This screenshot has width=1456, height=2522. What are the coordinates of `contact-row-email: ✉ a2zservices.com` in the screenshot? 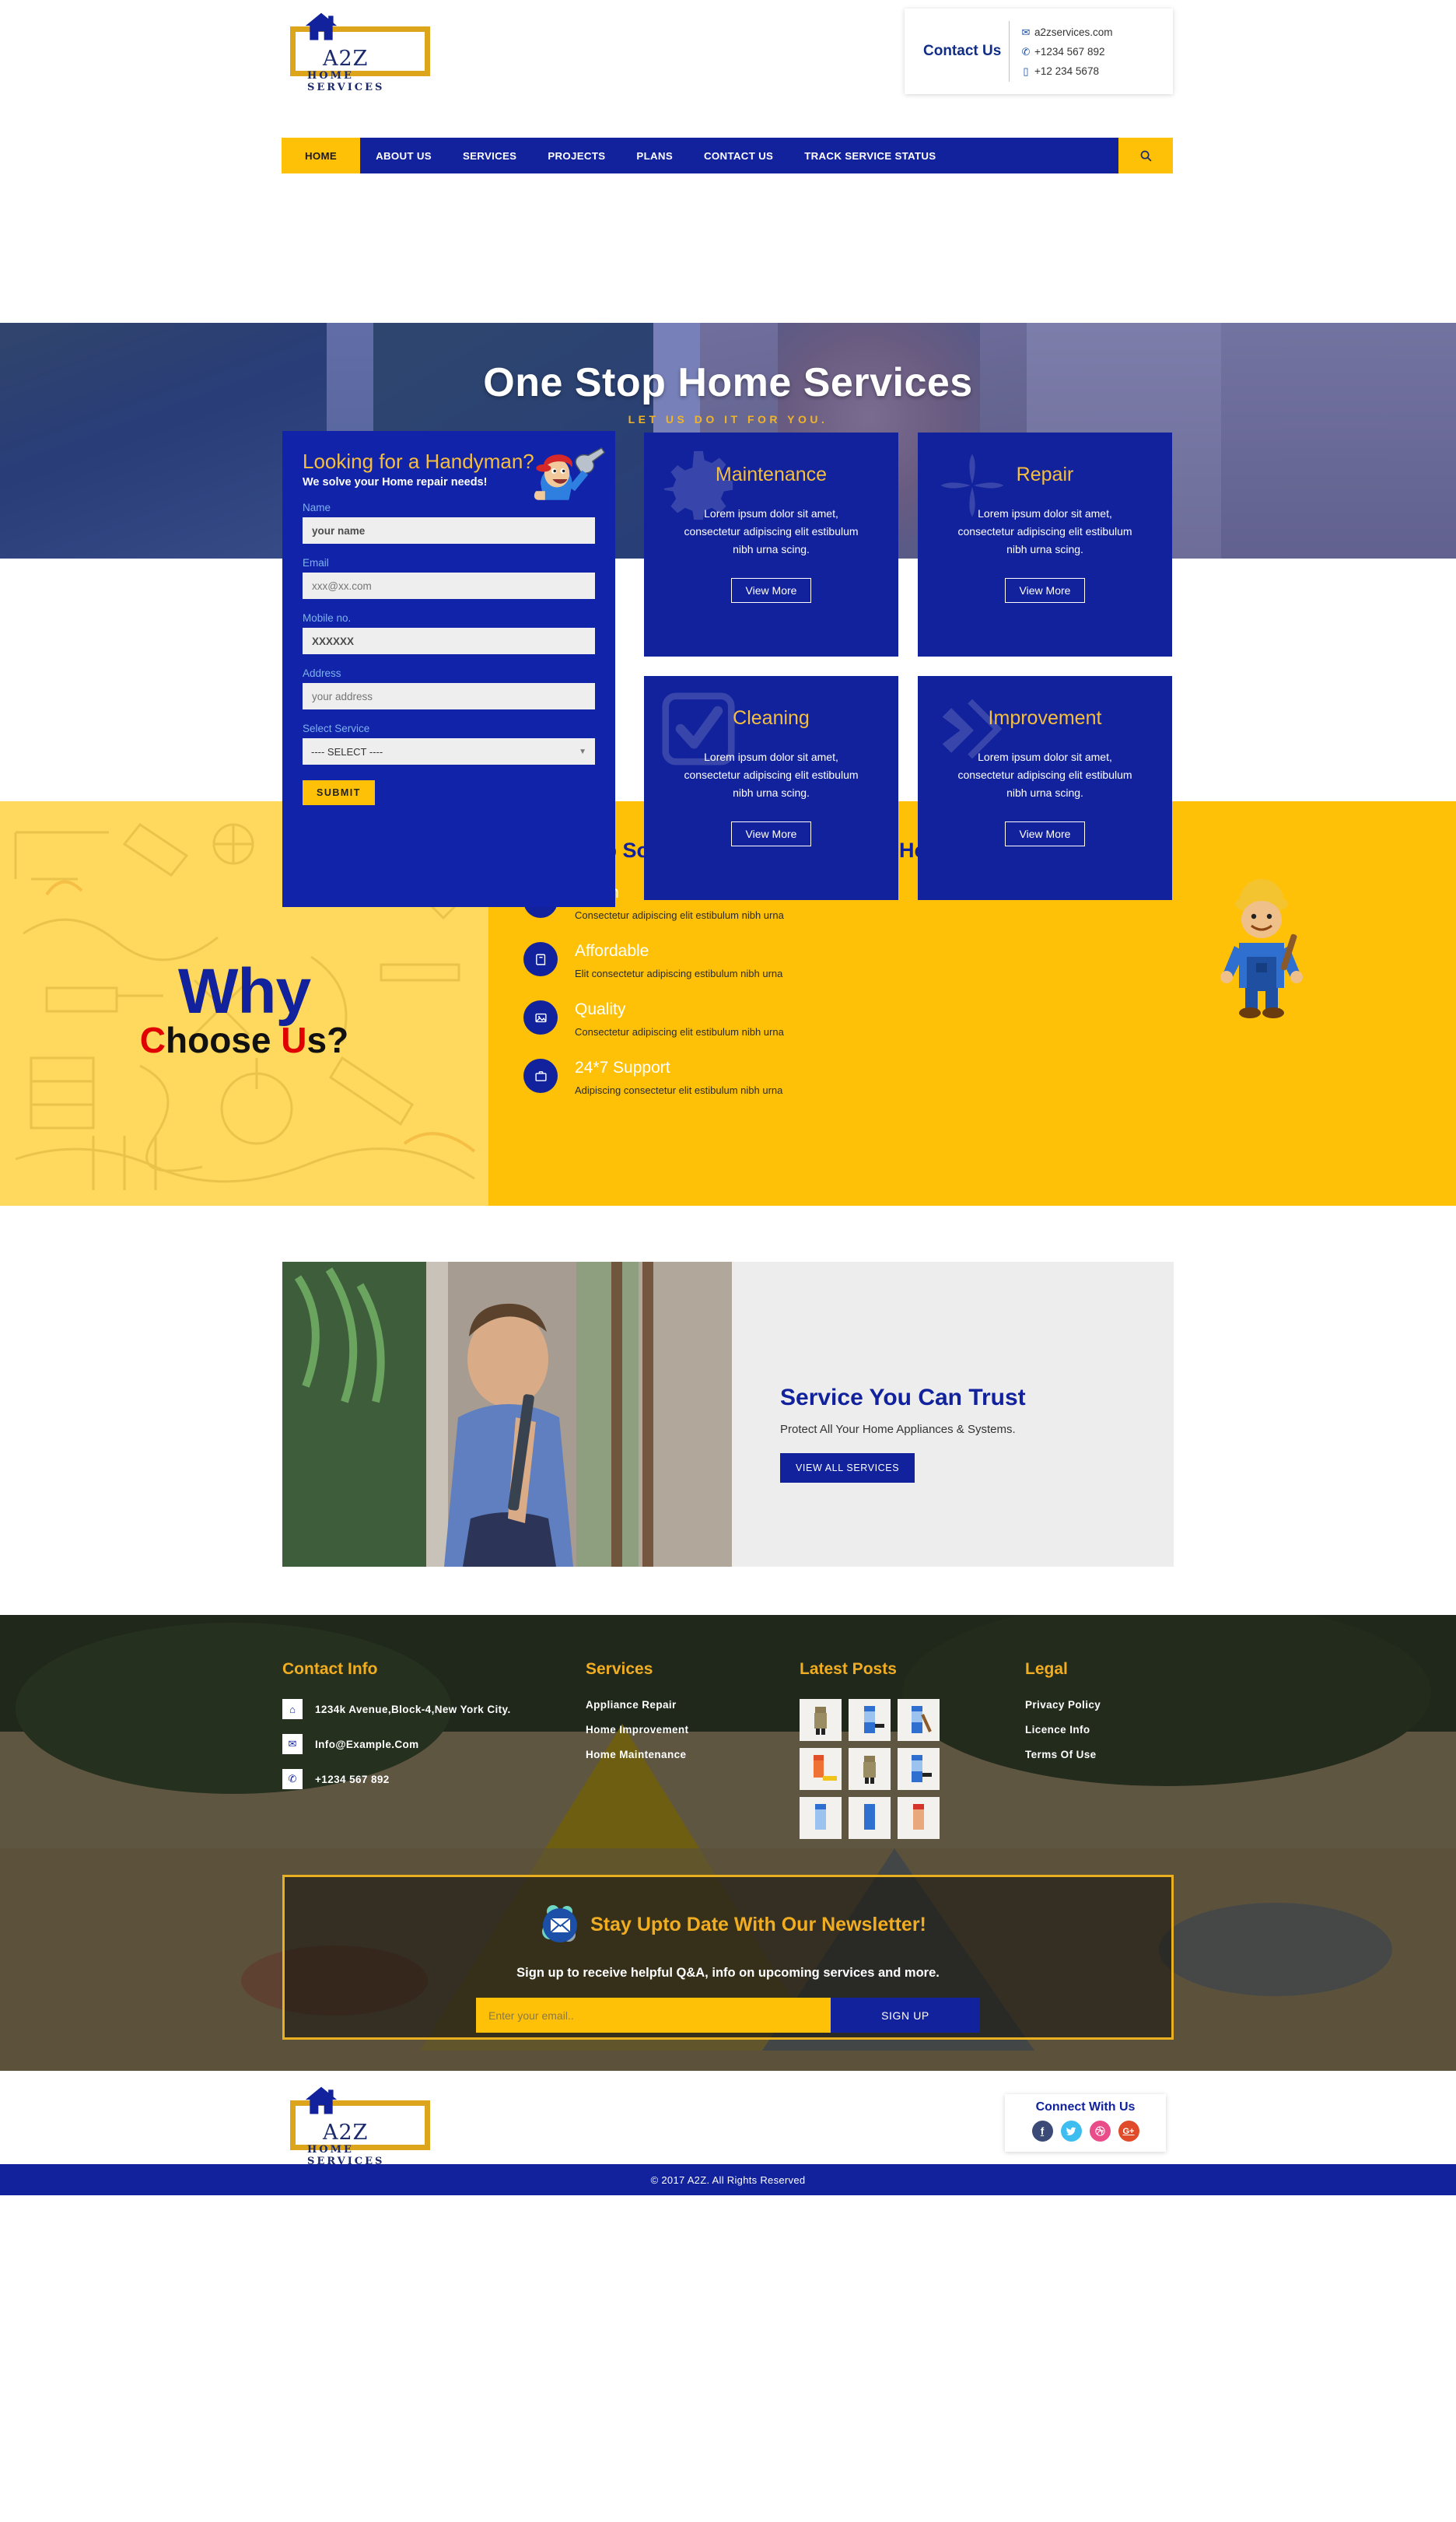 It's located at (1065, 33).